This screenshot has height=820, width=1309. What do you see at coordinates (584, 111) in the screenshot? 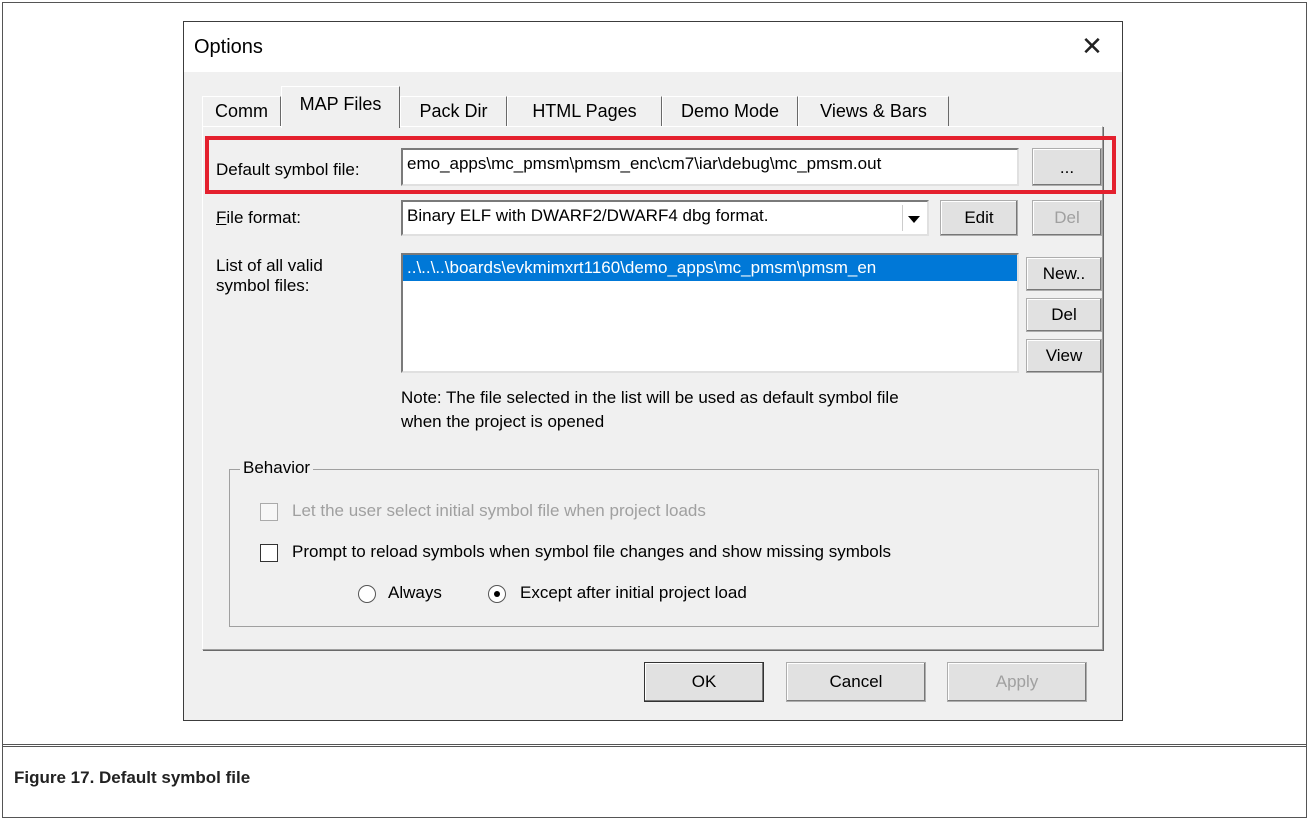
I see `tab-html-pages: HTML Pages` at bounding box center [584, 111].